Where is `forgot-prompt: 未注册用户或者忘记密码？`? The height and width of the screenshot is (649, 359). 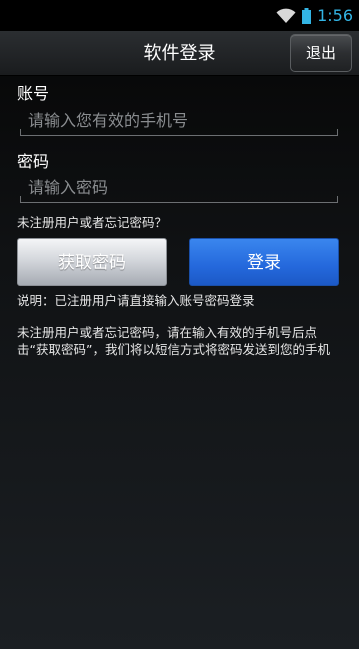
forgot-prompt: 未注册用户或者忘记密码？ is located at coordinates (92, 222).